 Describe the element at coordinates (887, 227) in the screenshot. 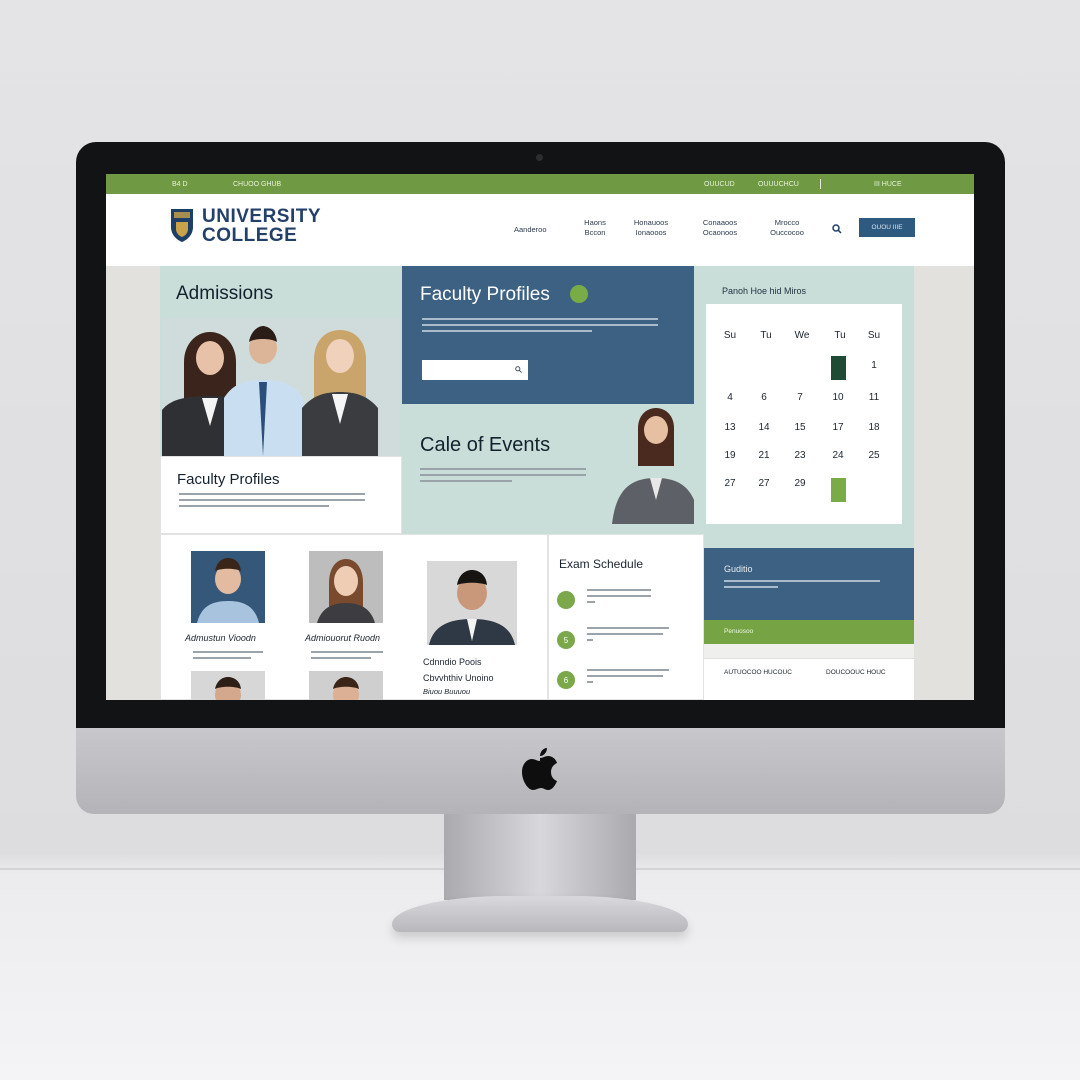

I see `header-cta-button: OUOU IIIE` at that location.